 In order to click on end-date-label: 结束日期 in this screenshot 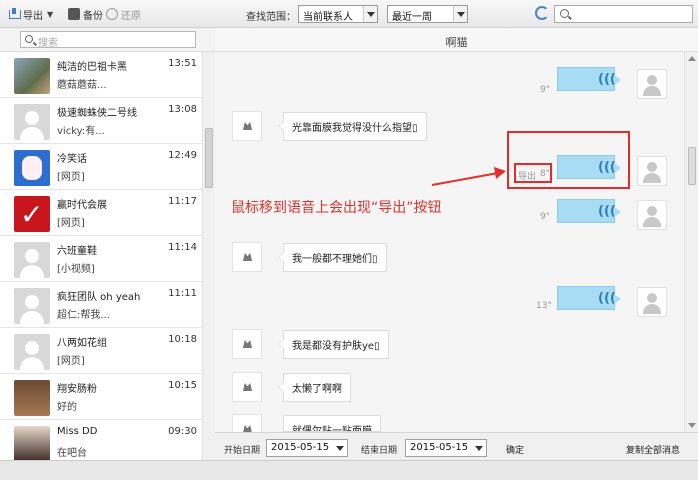, I will do `click(379, 451)`.